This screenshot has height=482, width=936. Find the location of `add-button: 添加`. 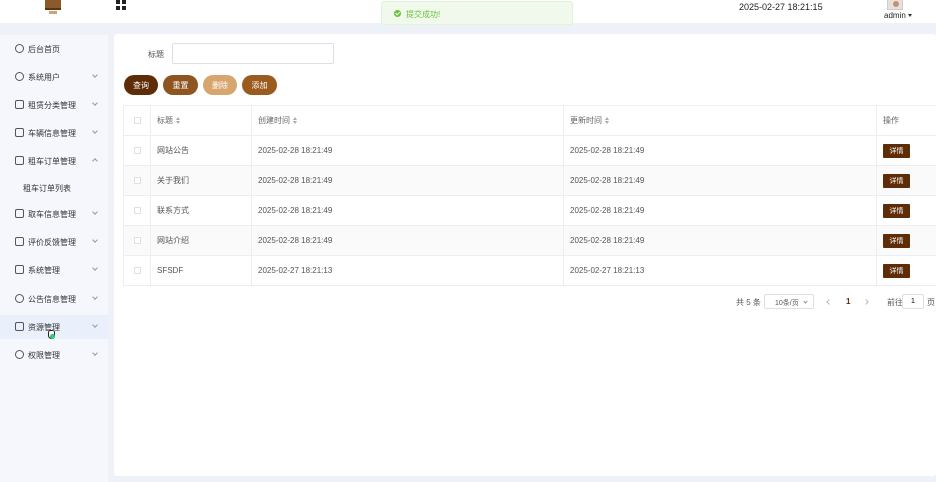

add-button: 添加 is located at coordinates (259, 85).